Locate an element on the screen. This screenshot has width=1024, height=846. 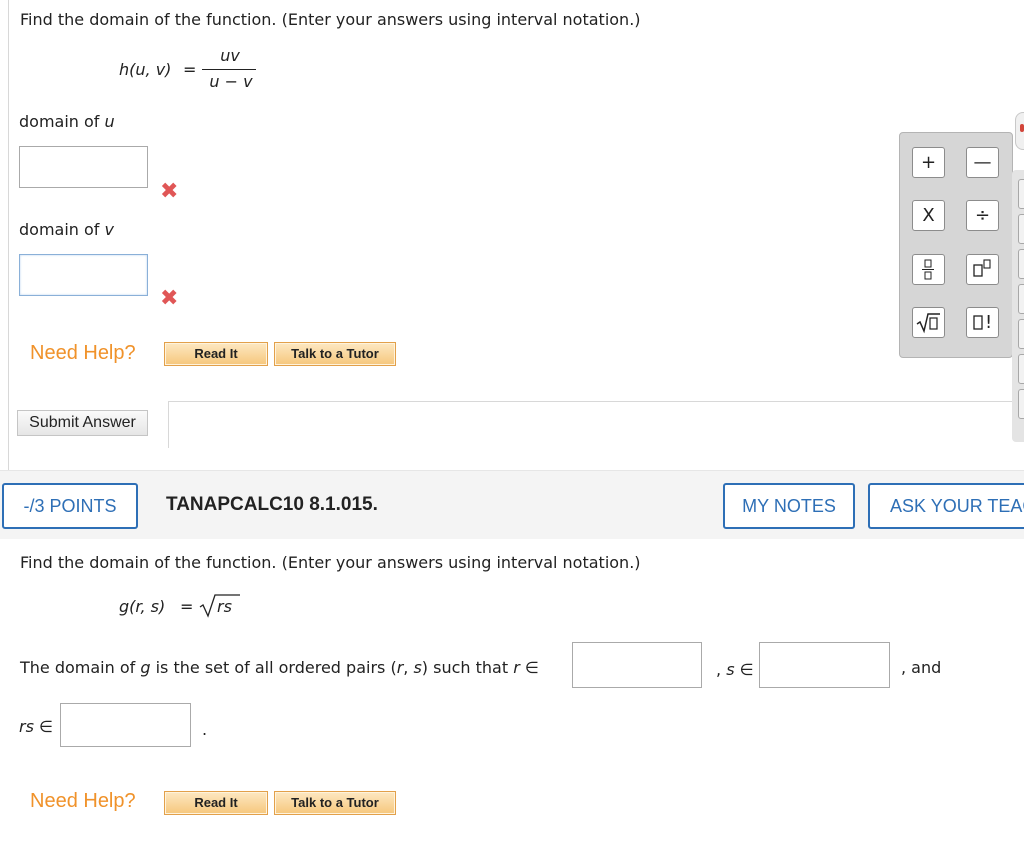
fraction-icon is located at coordinates (928, 269).